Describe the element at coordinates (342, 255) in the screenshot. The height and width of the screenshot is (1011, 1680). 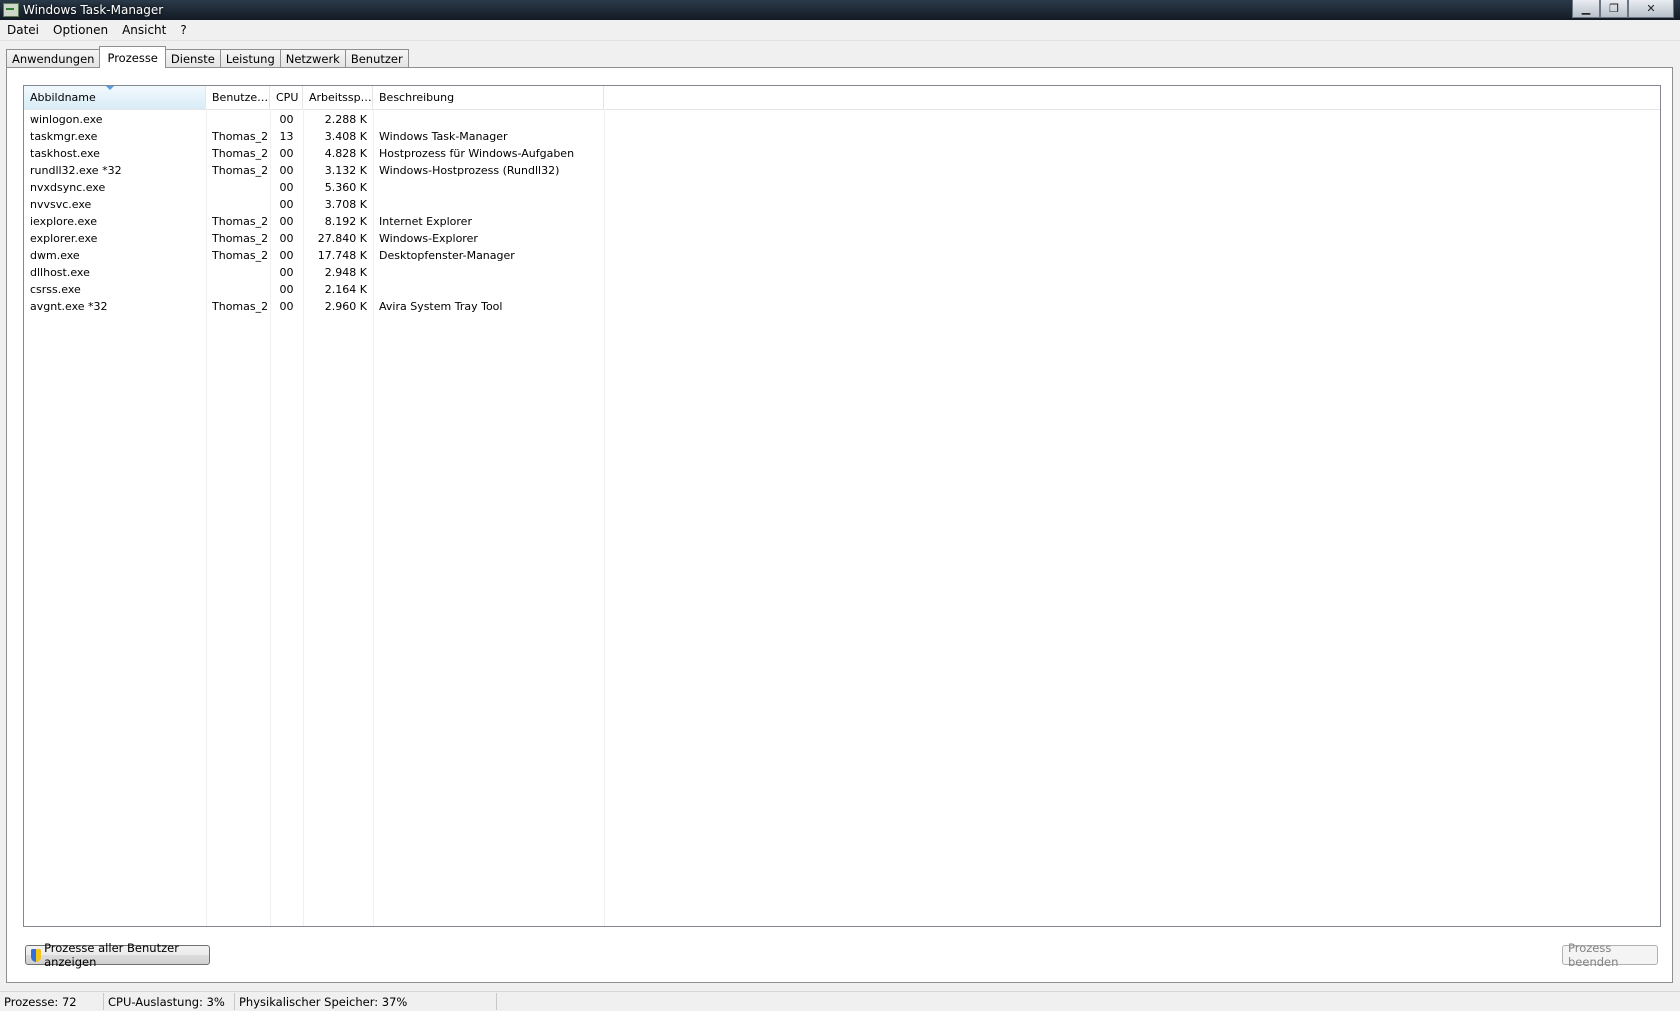
I see `process-memory-cell: 17.748 K` at that location.